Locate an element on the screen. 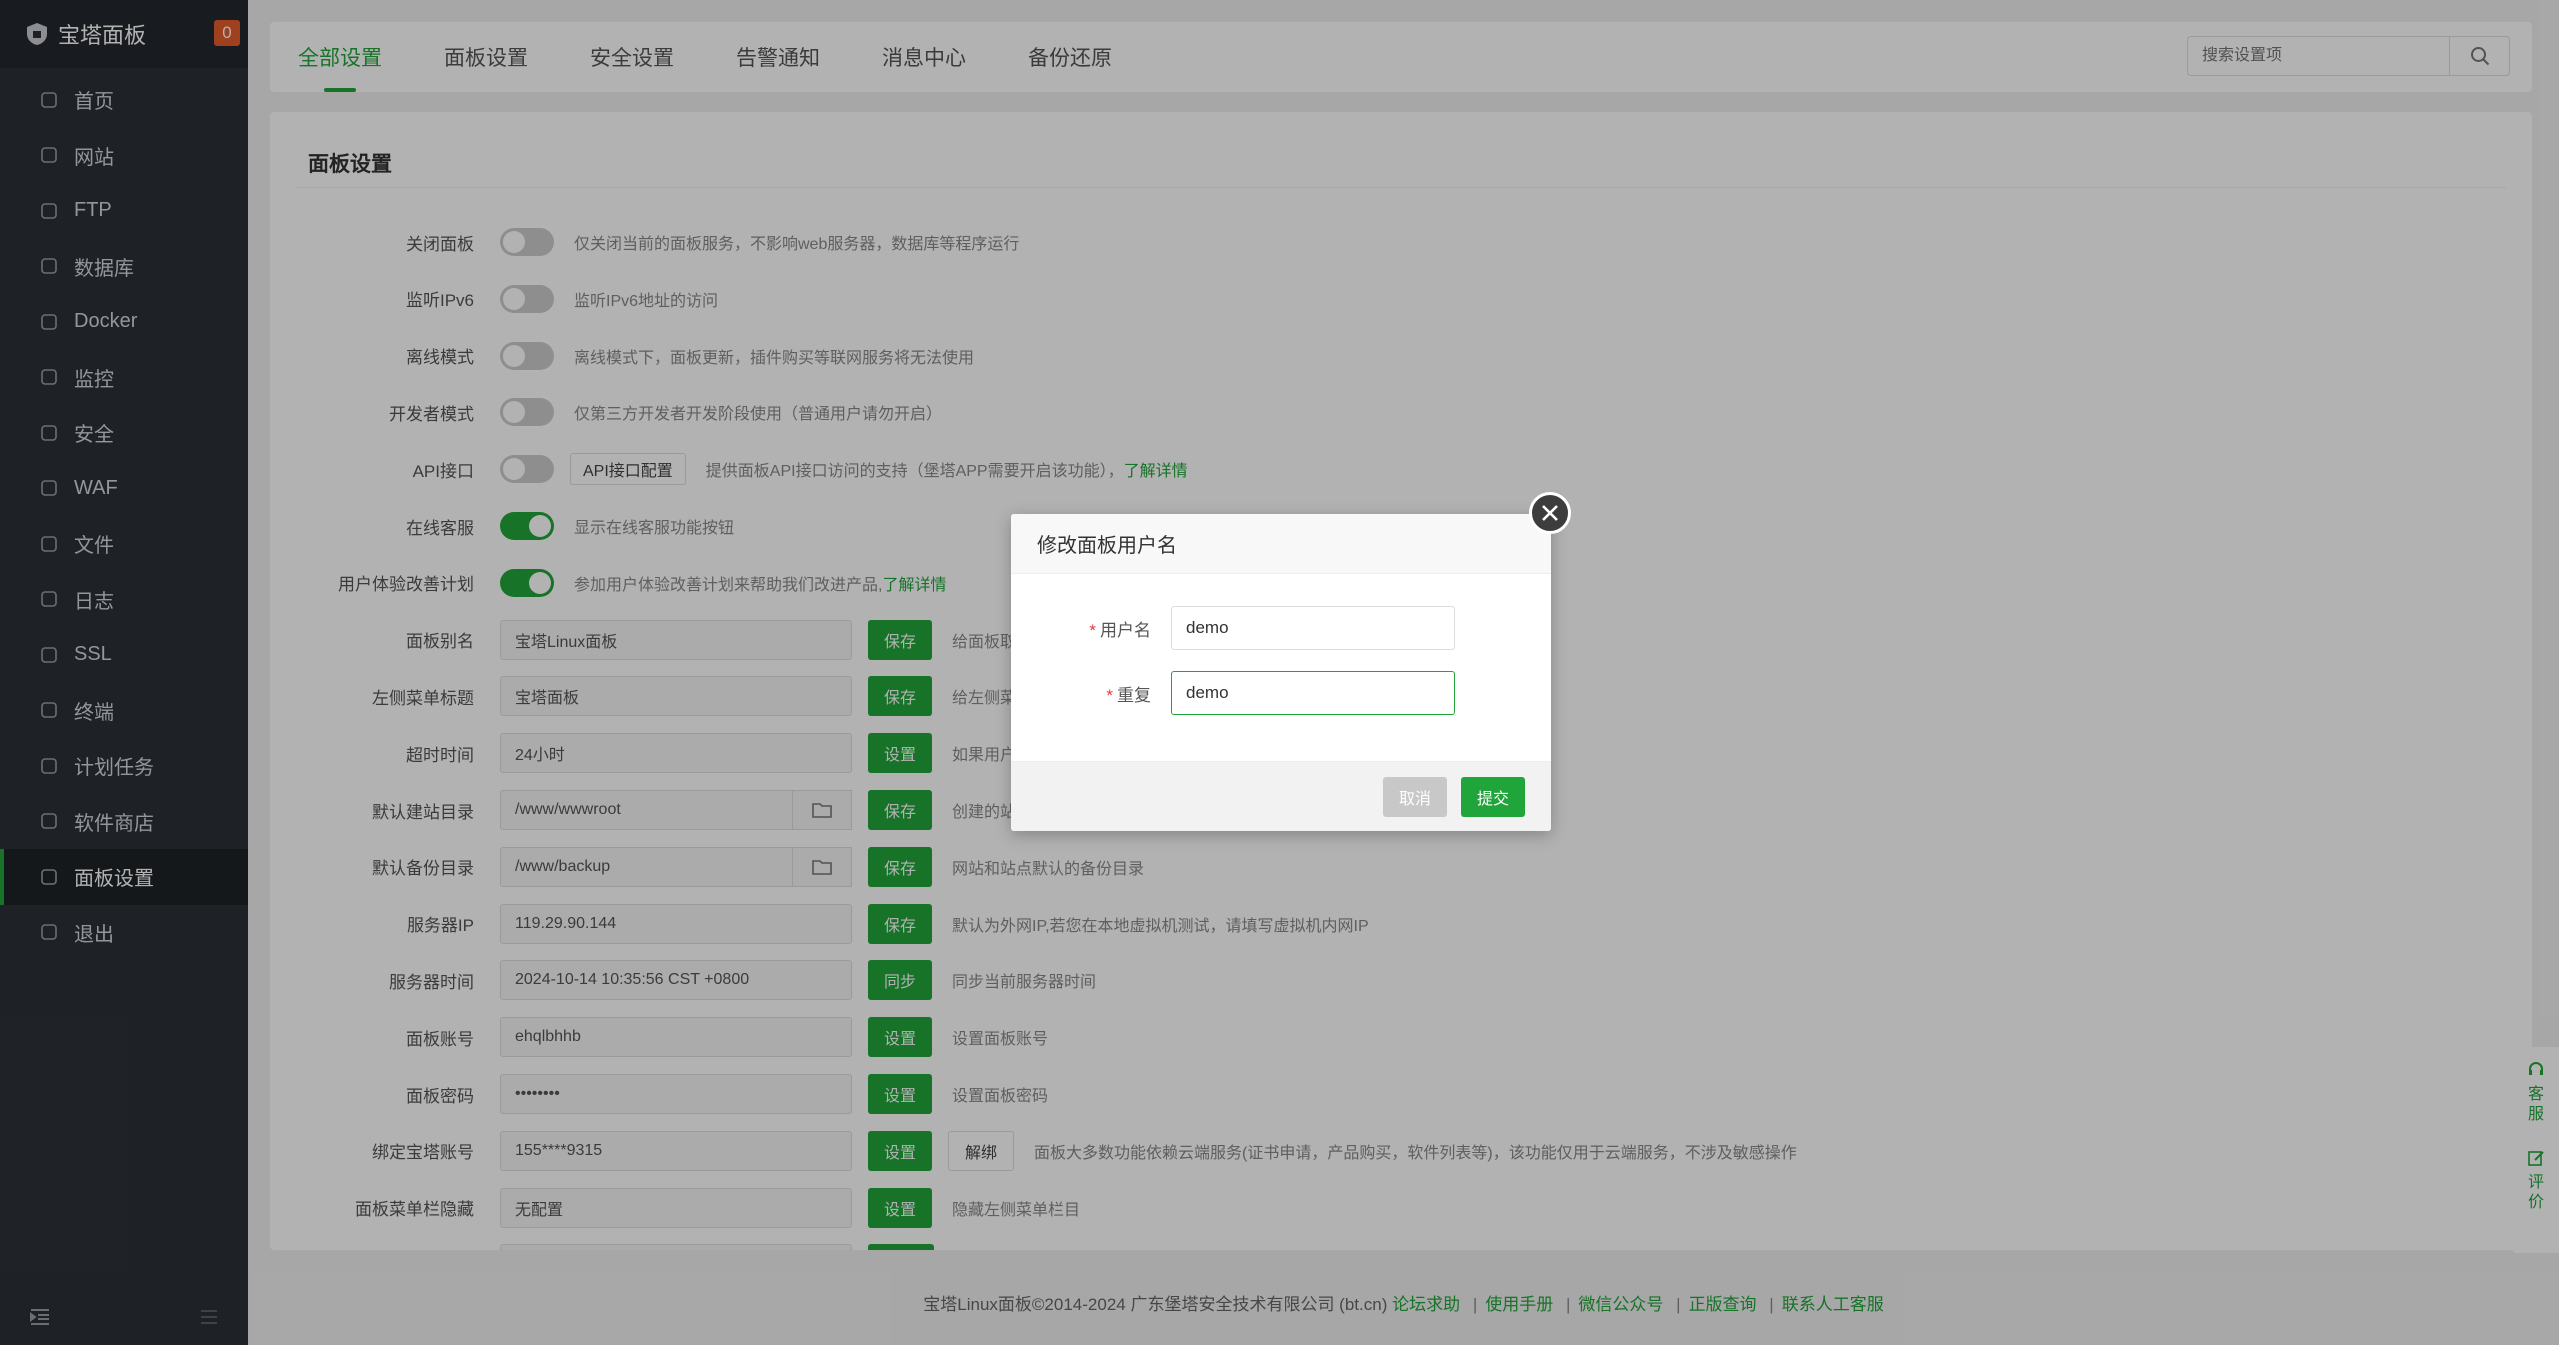 Image resolution: width=2559 pixels, height=1345 pixels. username-label: * 用户名 is located at coordinates (1120, 630).